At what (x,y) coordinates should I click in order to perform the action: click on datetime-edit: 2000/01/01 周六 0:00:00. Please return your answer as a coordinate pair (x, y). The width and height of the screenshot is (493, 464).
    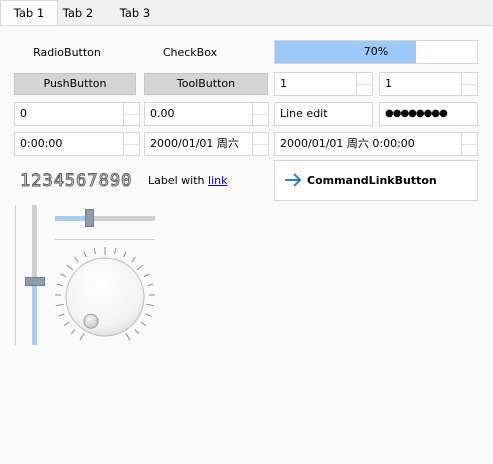
    Looking at the image, I should click on (376, 144).